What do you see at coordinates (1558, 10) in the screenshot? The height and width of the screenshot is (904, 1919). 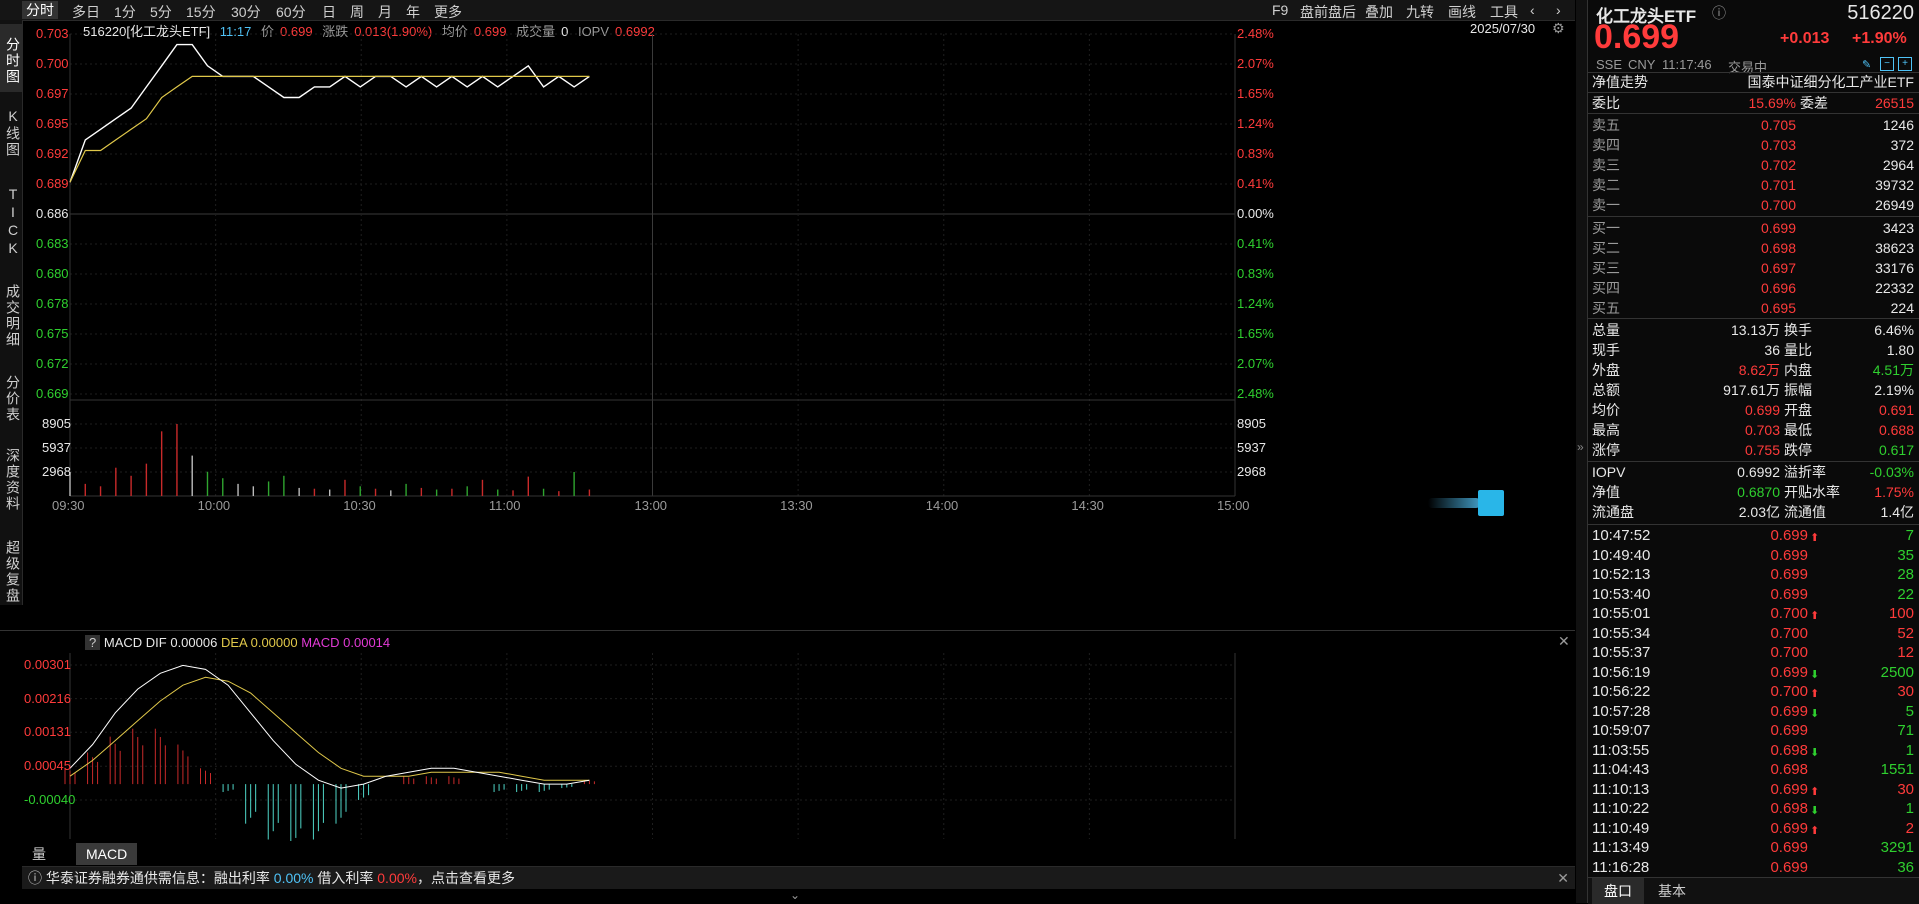 I see `chevron-right-icon: ›` at bounding box center [1558, 10].